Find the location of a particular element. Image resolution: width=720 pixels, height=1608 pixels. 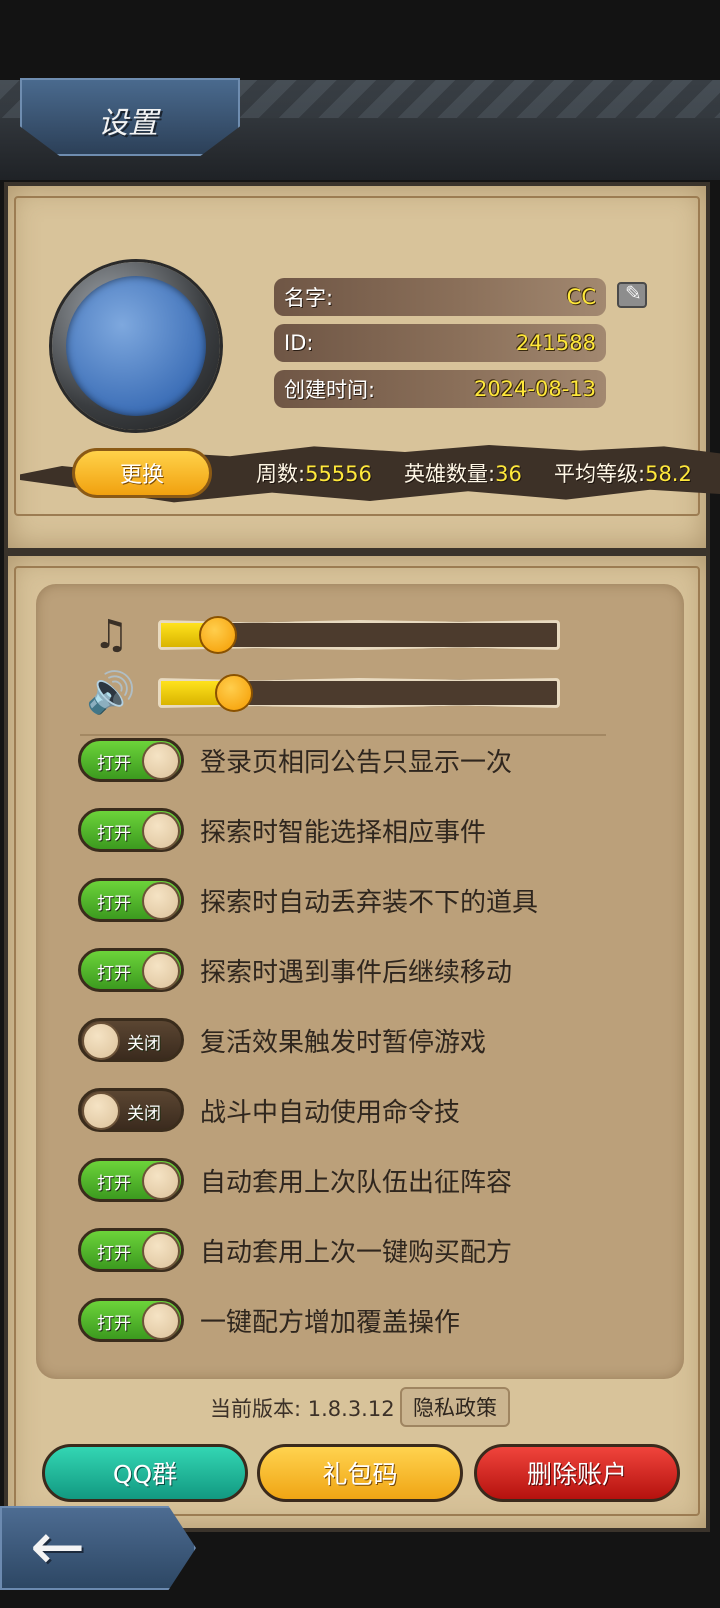

sound-slider-thumb is located at coordinates (234, 693).